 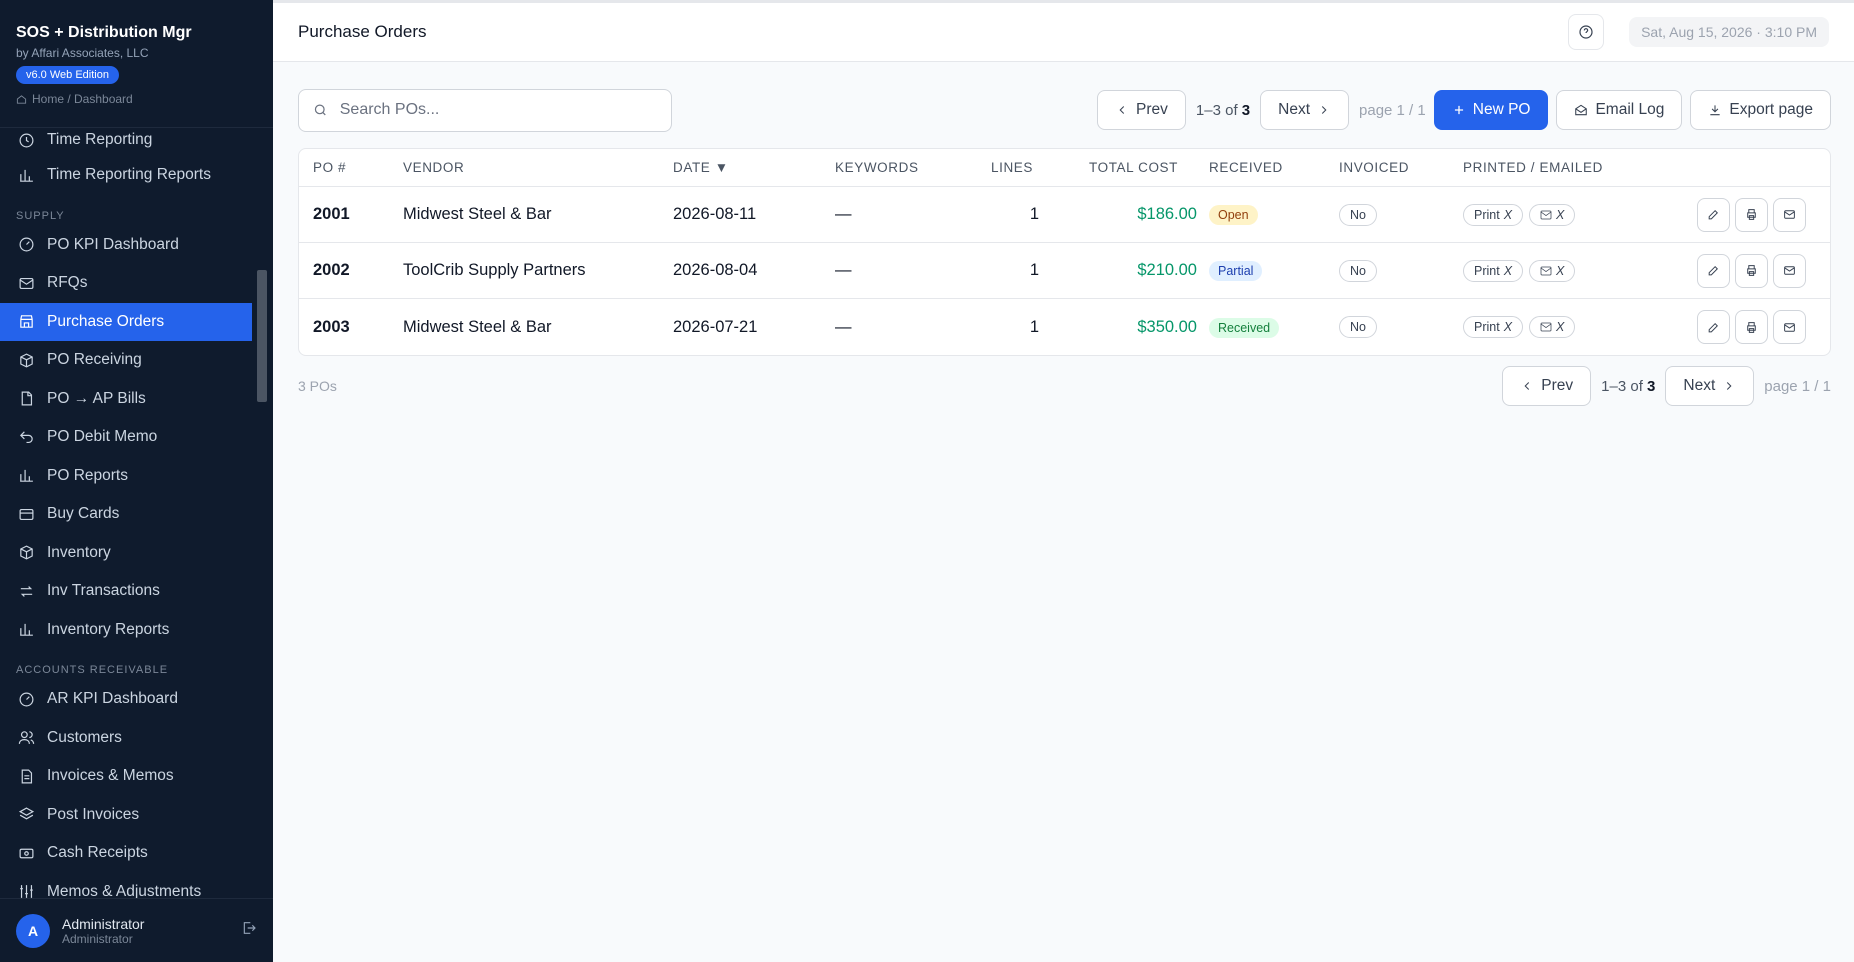 What do you see at coordinates (1729, 386) in the screenshot?
I see `chevron-right-icon` at bounding box center [1729, 386].